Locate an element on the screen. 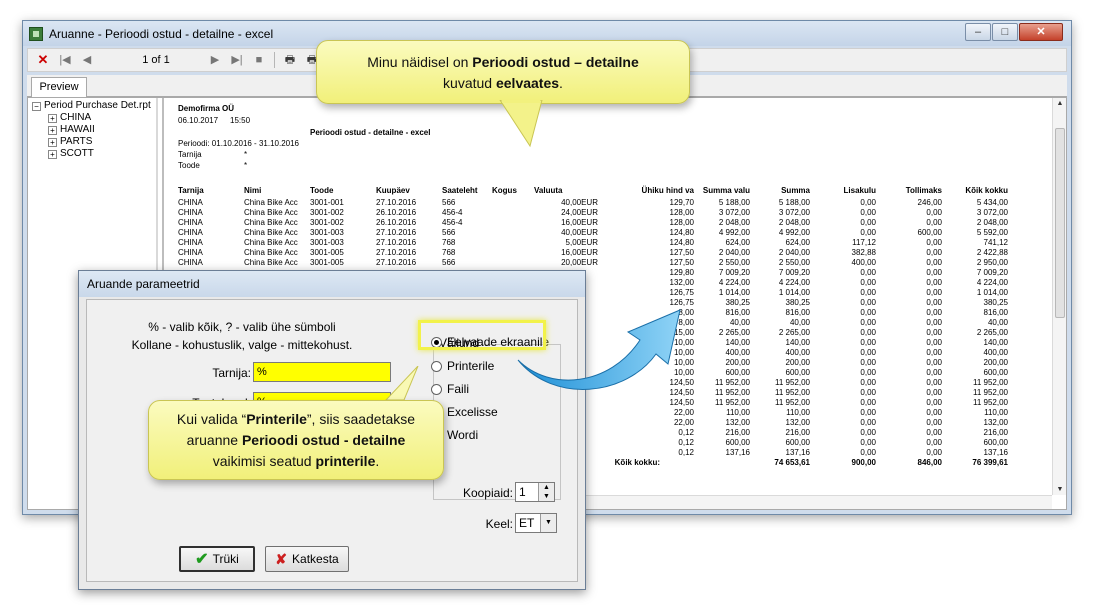 The width and height of the screenshot is (1095, 611). callout-text: vaikimisi seatud is located at coordinates (264, 461).